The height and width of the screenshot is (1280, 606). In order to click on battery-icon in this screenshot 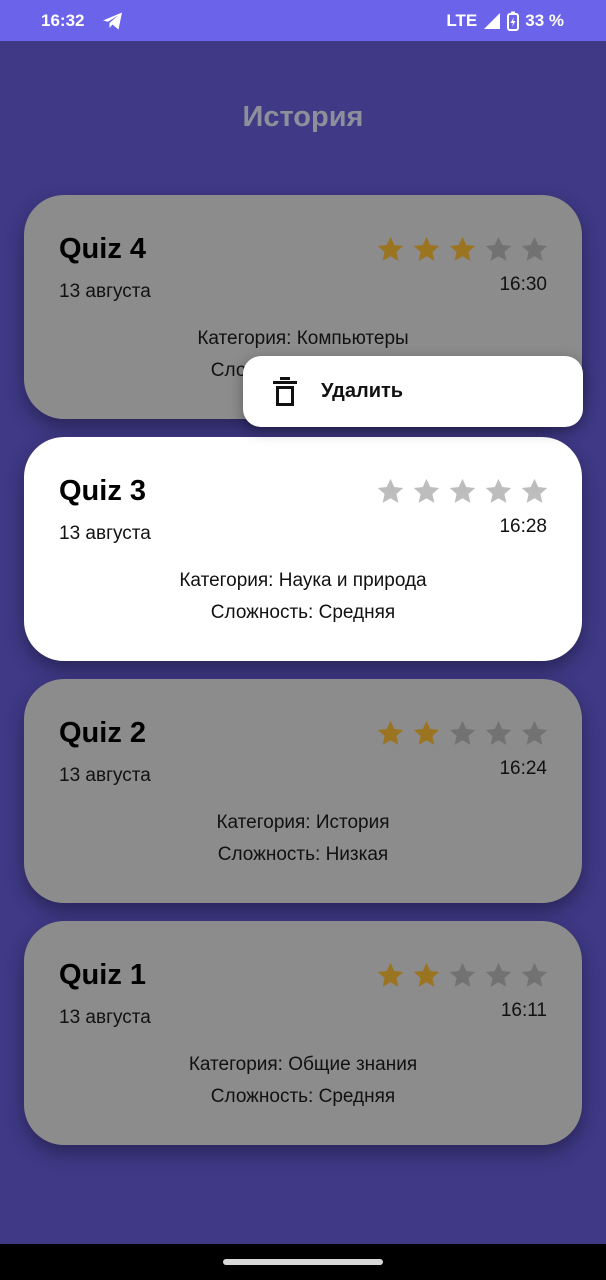, I will do `click(513, 21)`.